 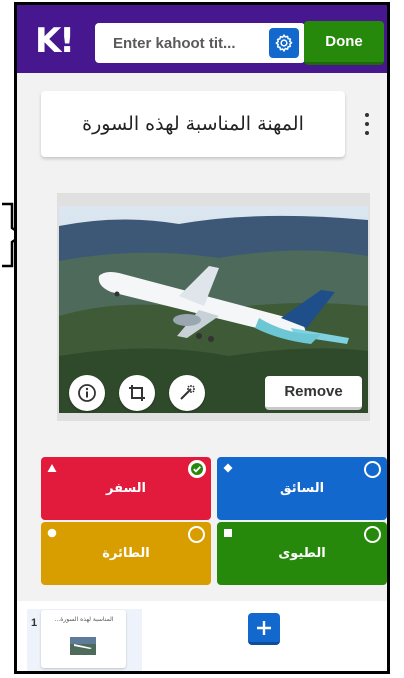 What do you see at coordinates (228, 468) in the screenshot?
I see `diamond-icon` at bounding box center [228, 468].